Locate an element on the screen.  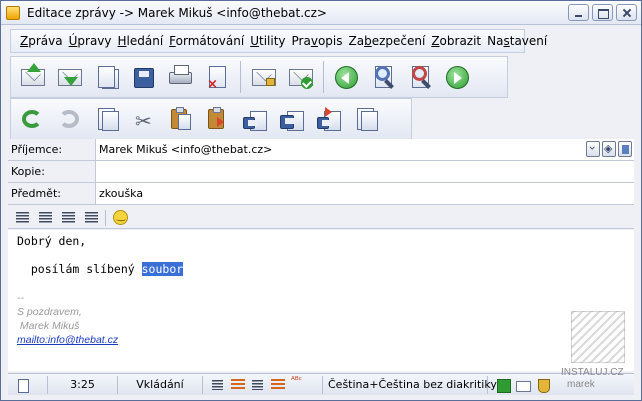
magnifier-red-icon is located at coordinates (420, 77).